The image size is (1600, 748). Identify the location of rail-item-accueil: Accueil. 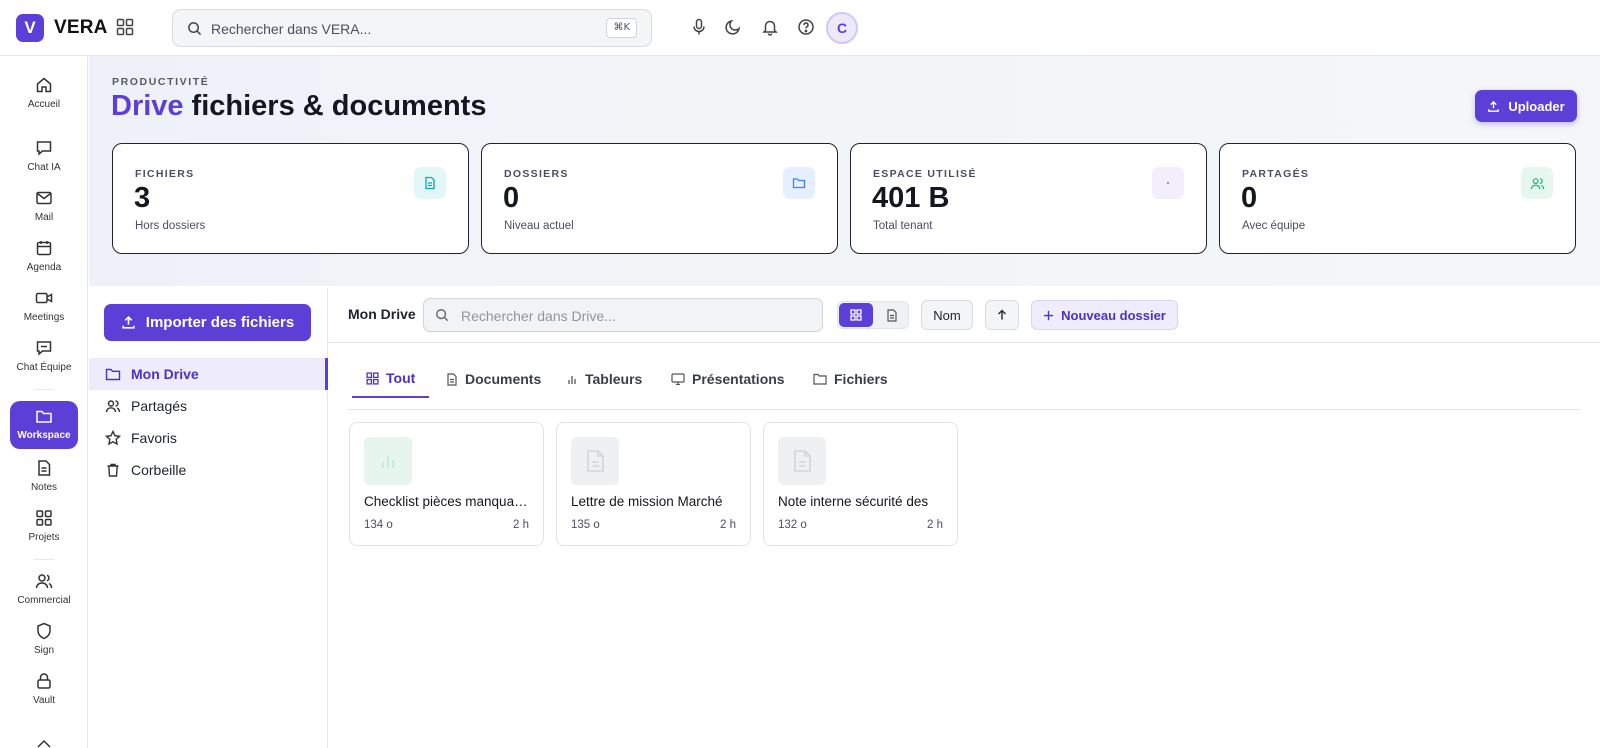
(44, 93).